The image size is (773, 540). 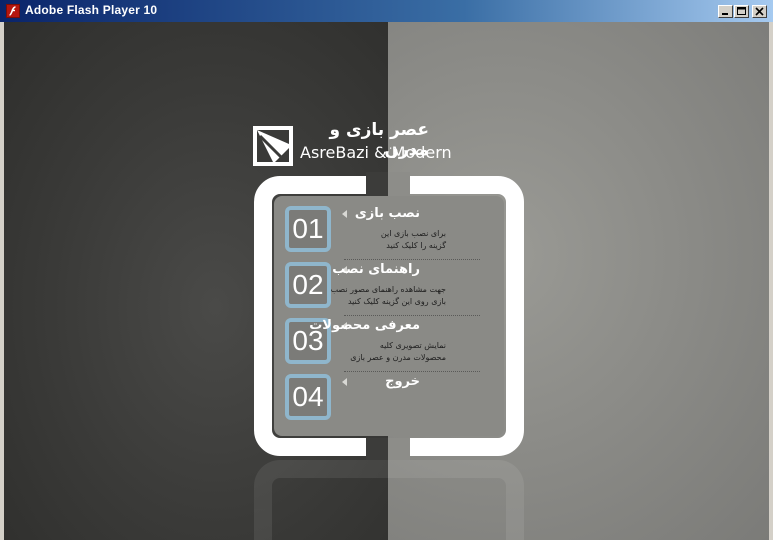 I want to click on minimize-button, so click(x=725, y=11).